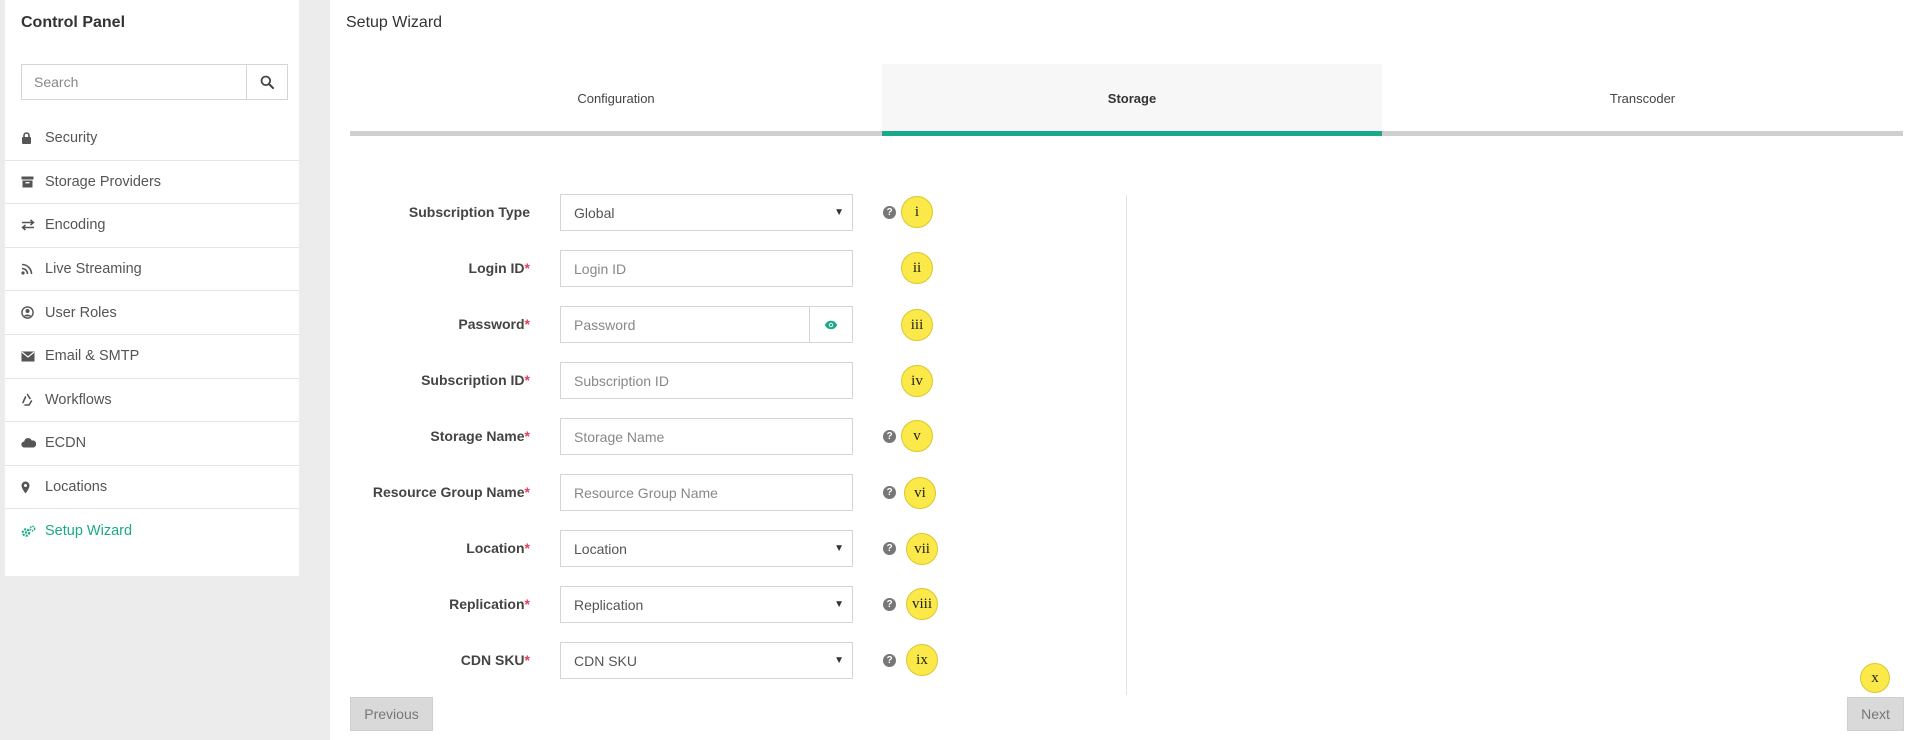 This screenshot has width=1920, height=740. Describe the element at coordinates (152, 531) in the screenshot. I see `sidebar-item-setup-wizard: Setup Wizard` at that location.